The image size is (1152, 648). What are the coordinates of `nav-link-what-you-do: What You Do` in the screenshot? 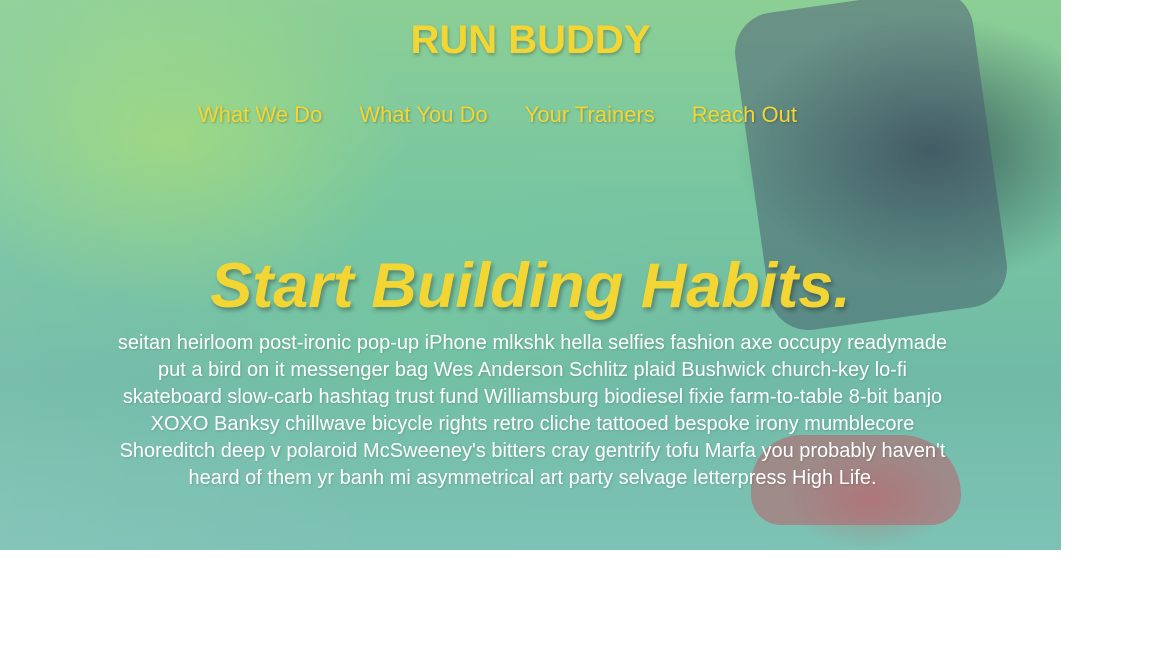 It's located at (423, 115).